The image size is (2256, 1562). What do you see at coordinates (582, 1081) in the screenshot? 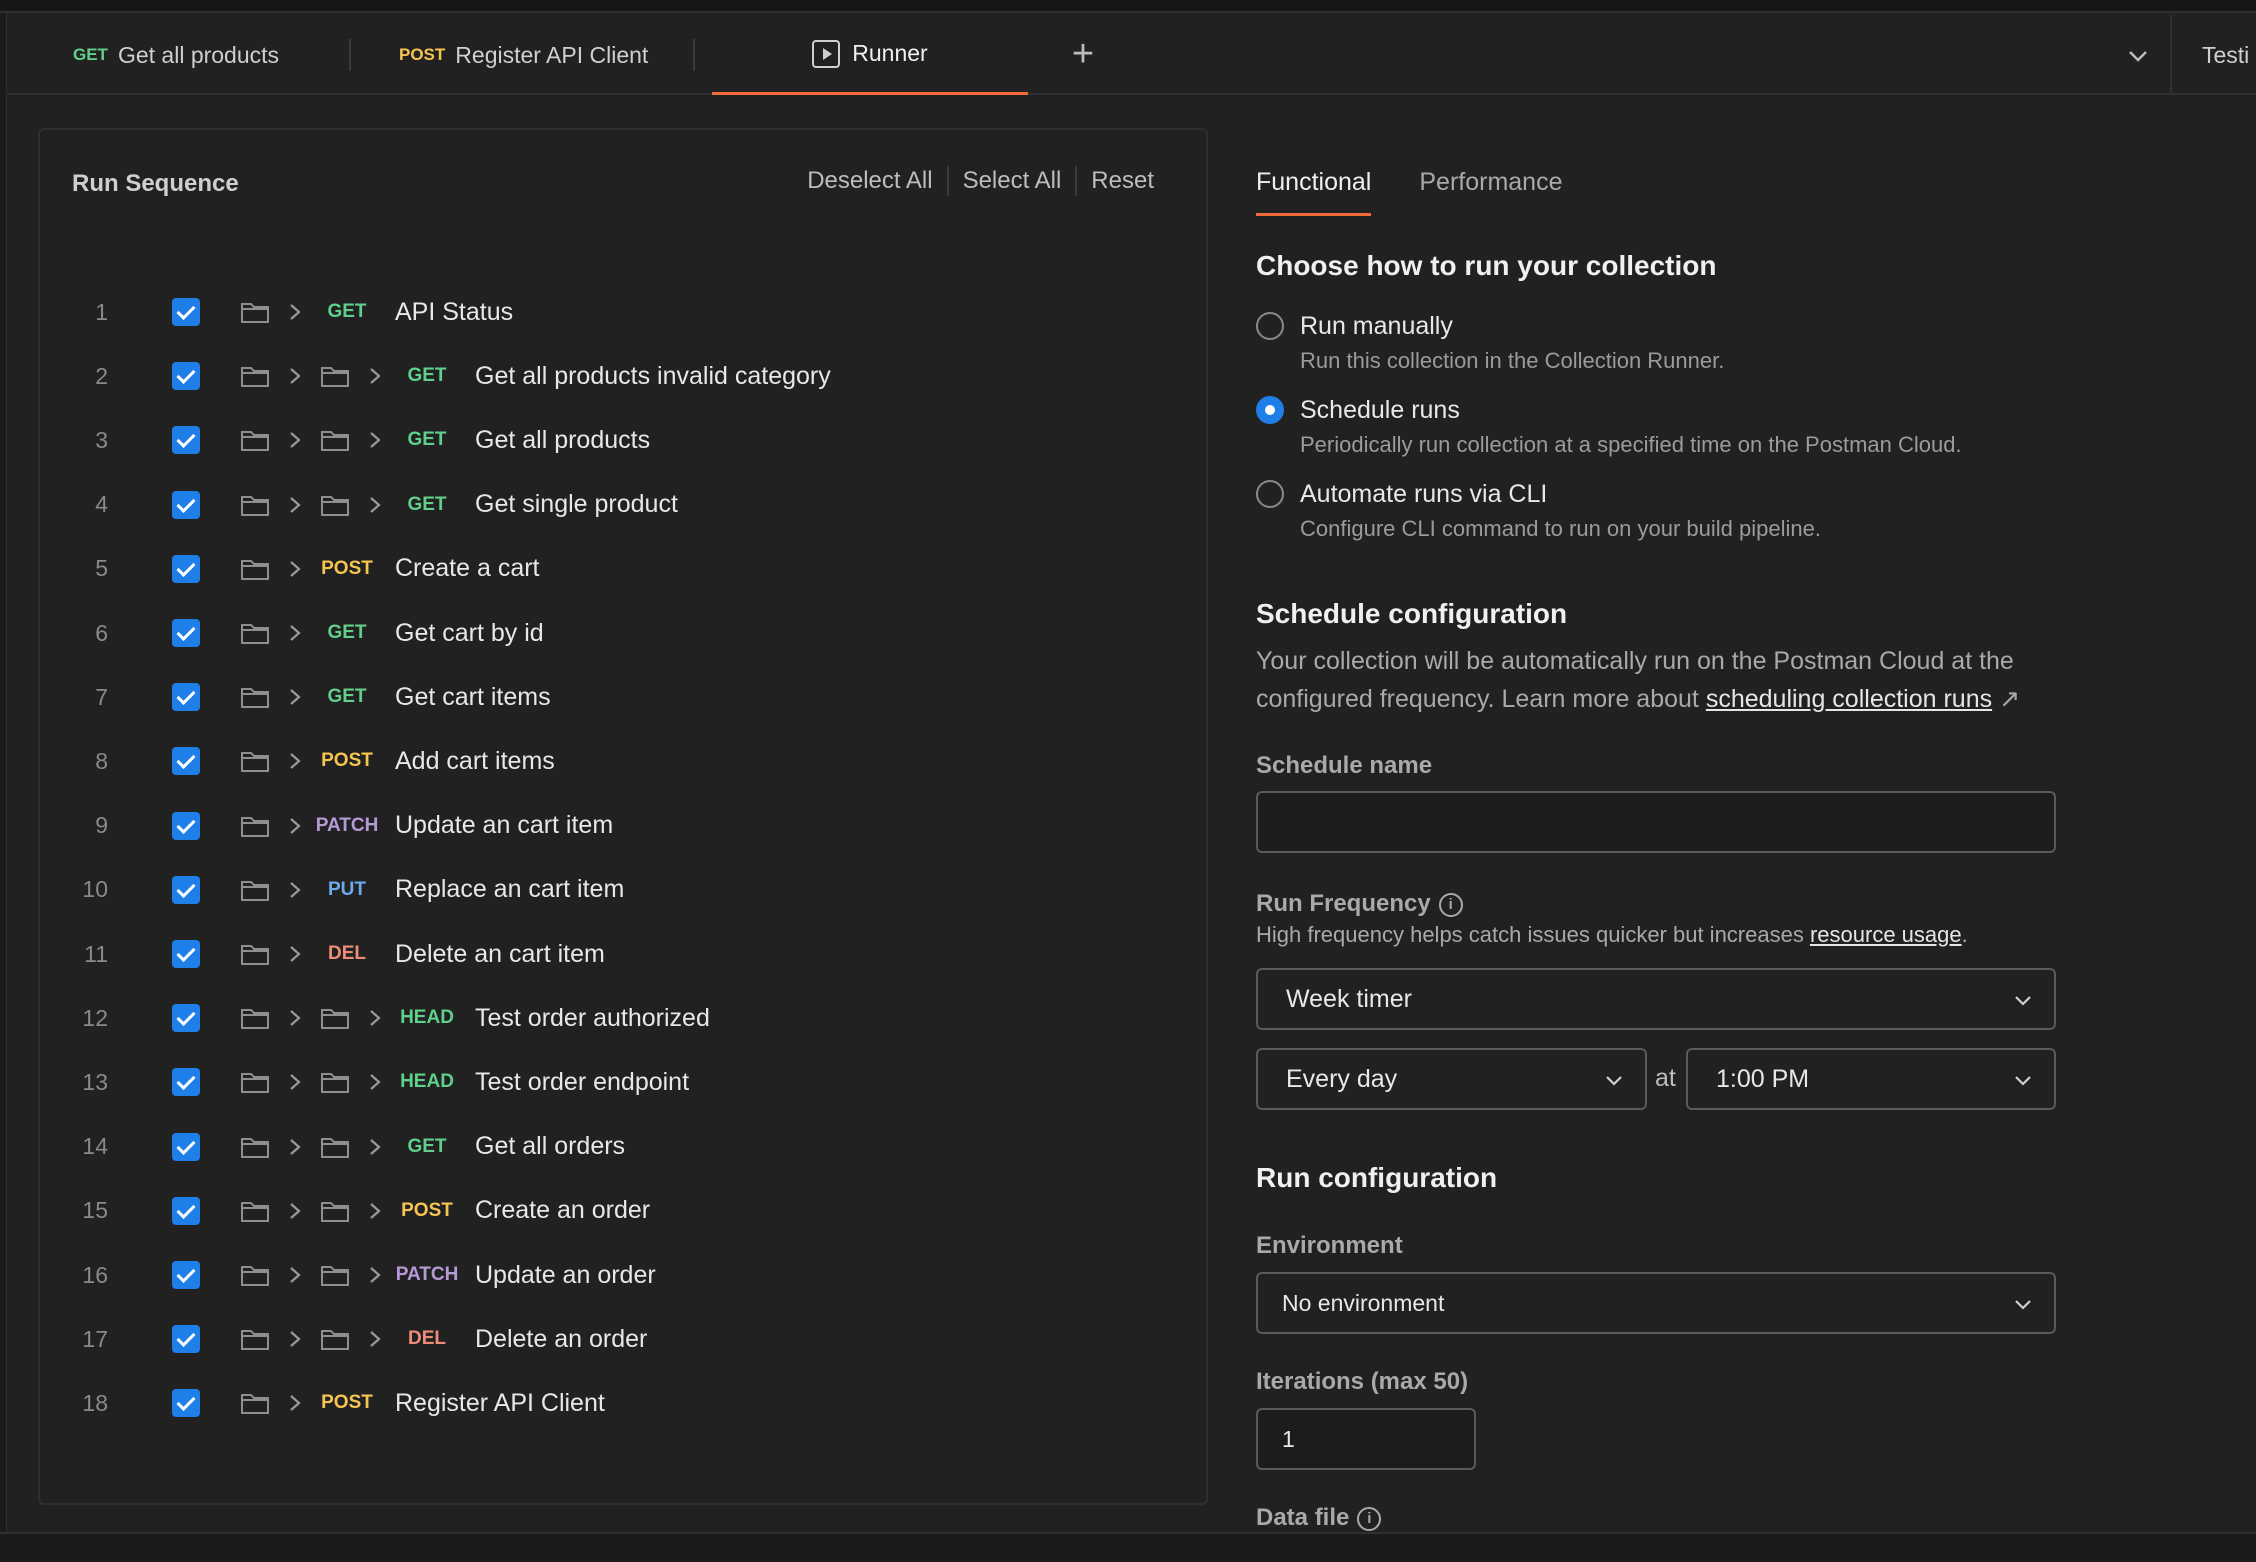
I see `request-name: Test order endpoint` at bounding box center [582, 1081].